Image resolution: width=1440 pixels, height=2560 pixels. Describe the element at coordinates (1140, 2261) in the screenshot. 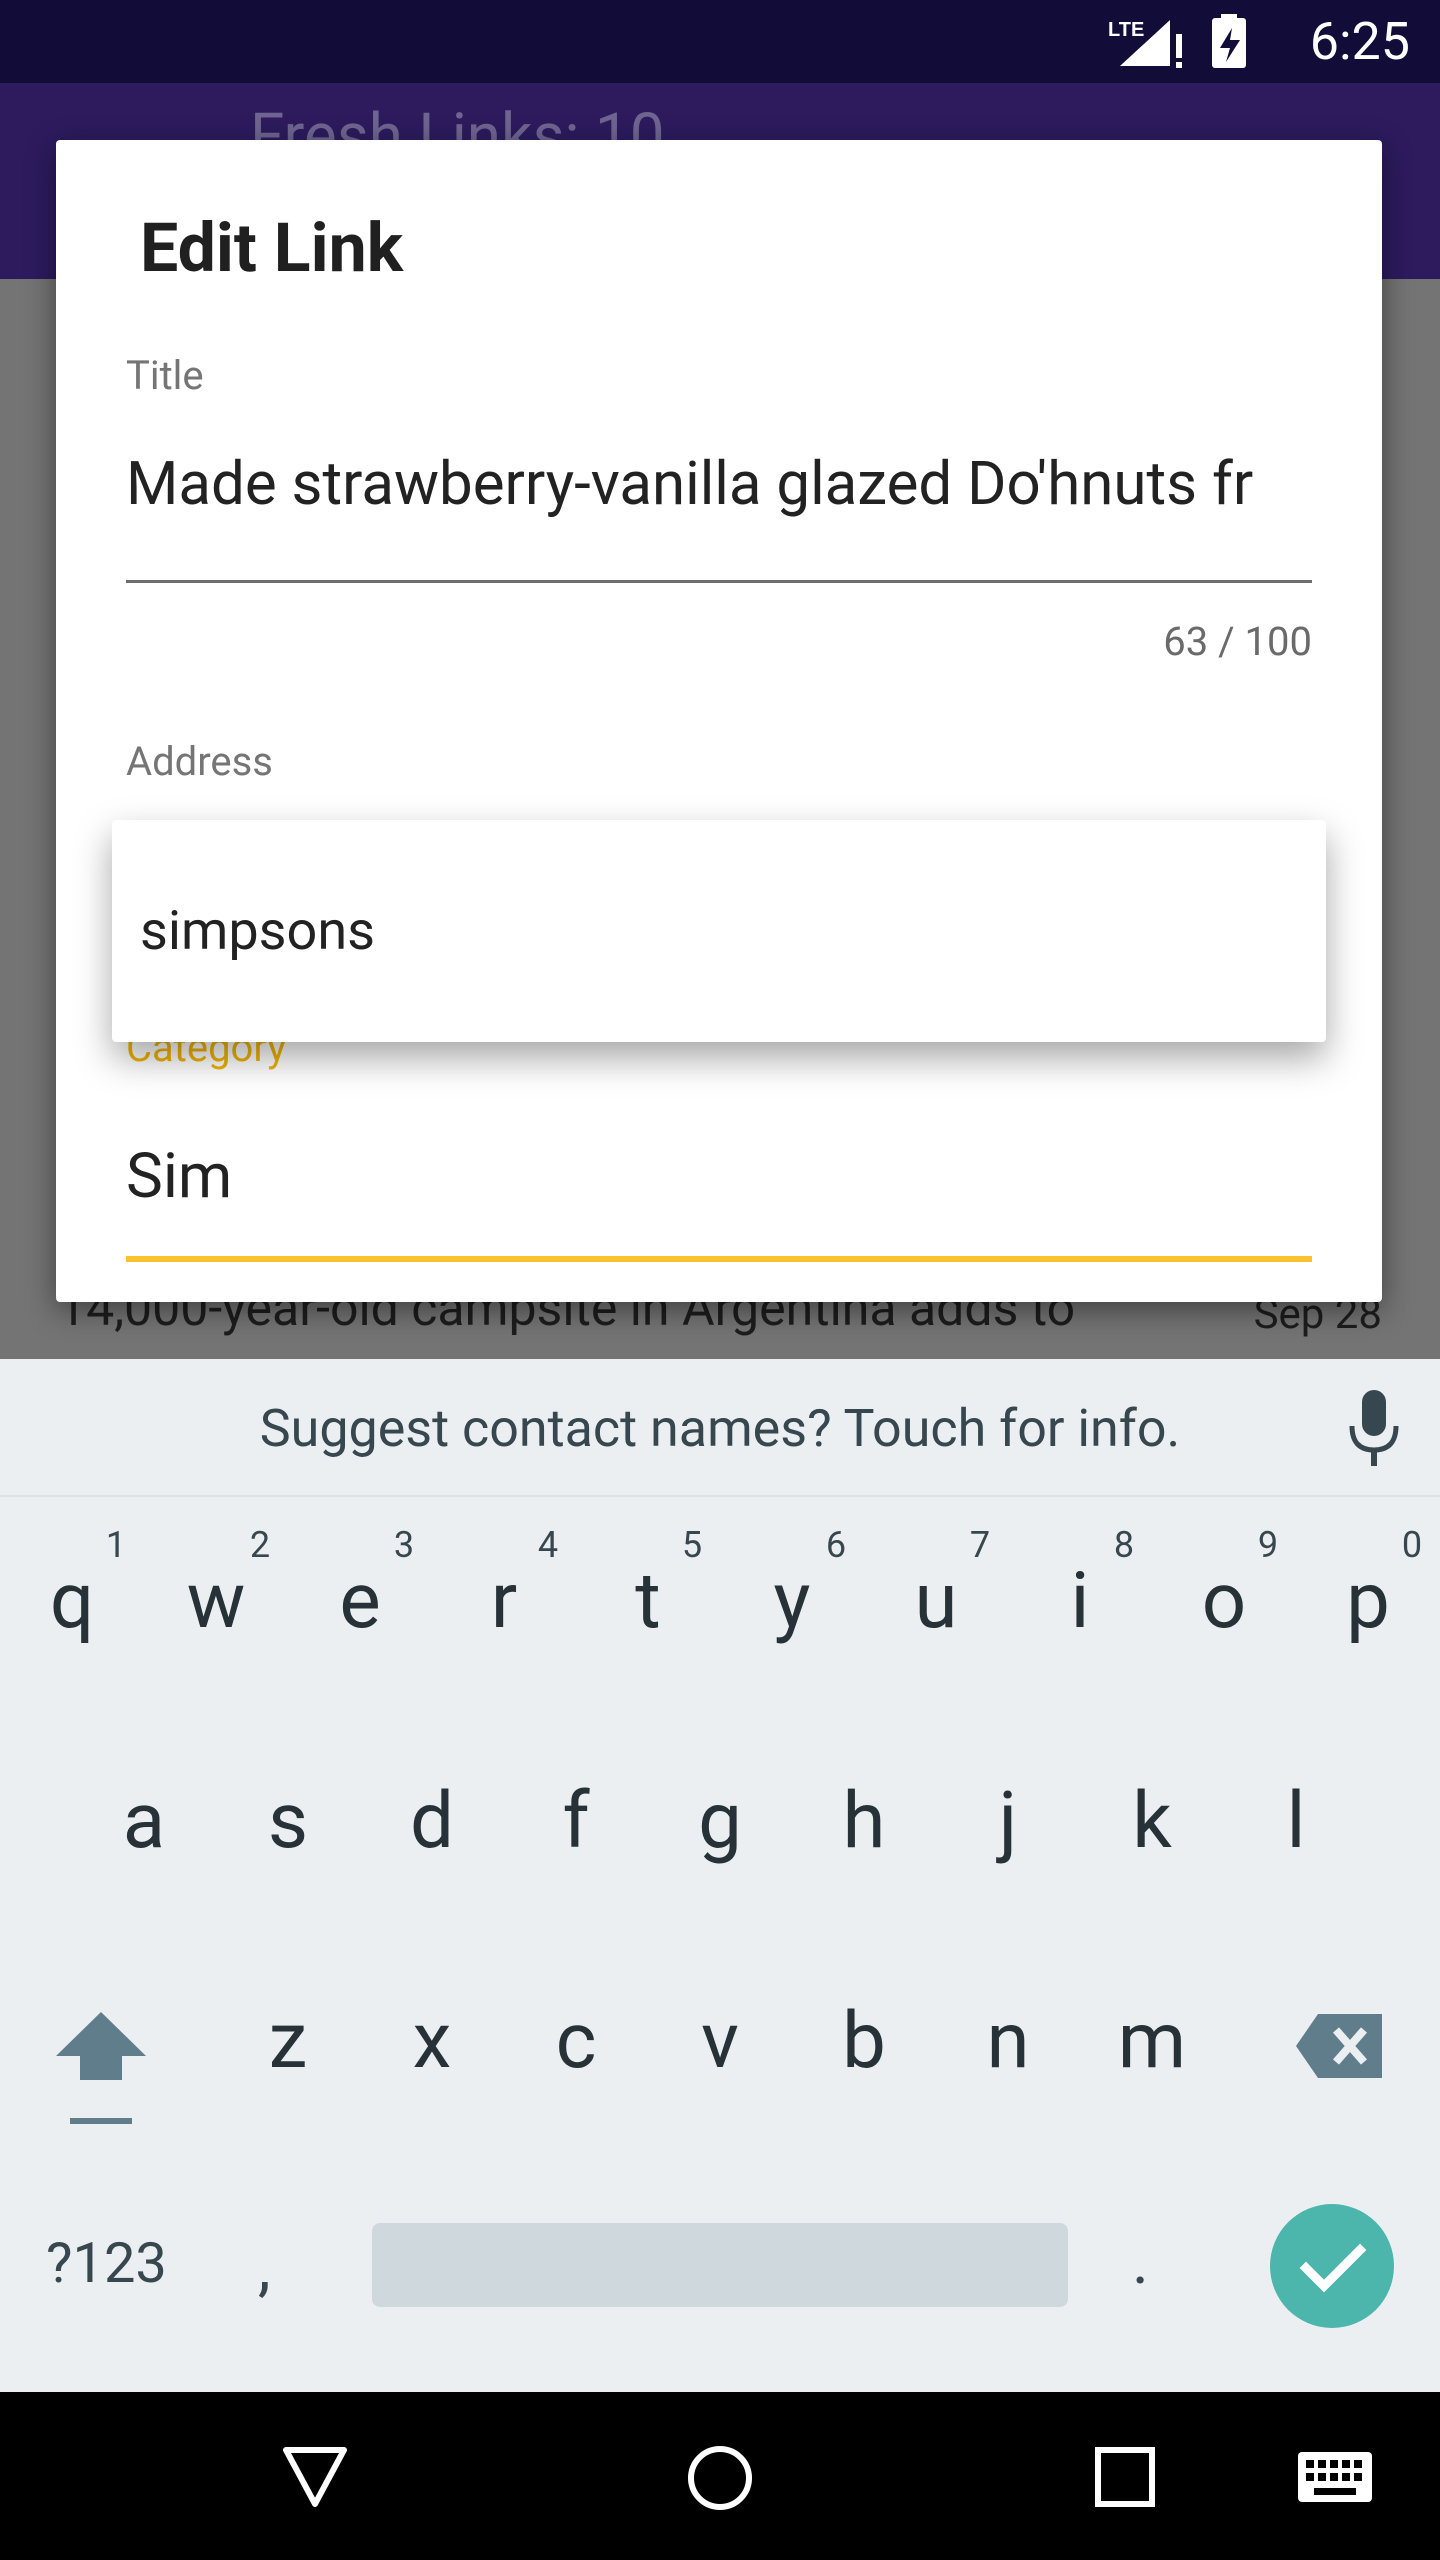

I see `period-key: .` at that location.